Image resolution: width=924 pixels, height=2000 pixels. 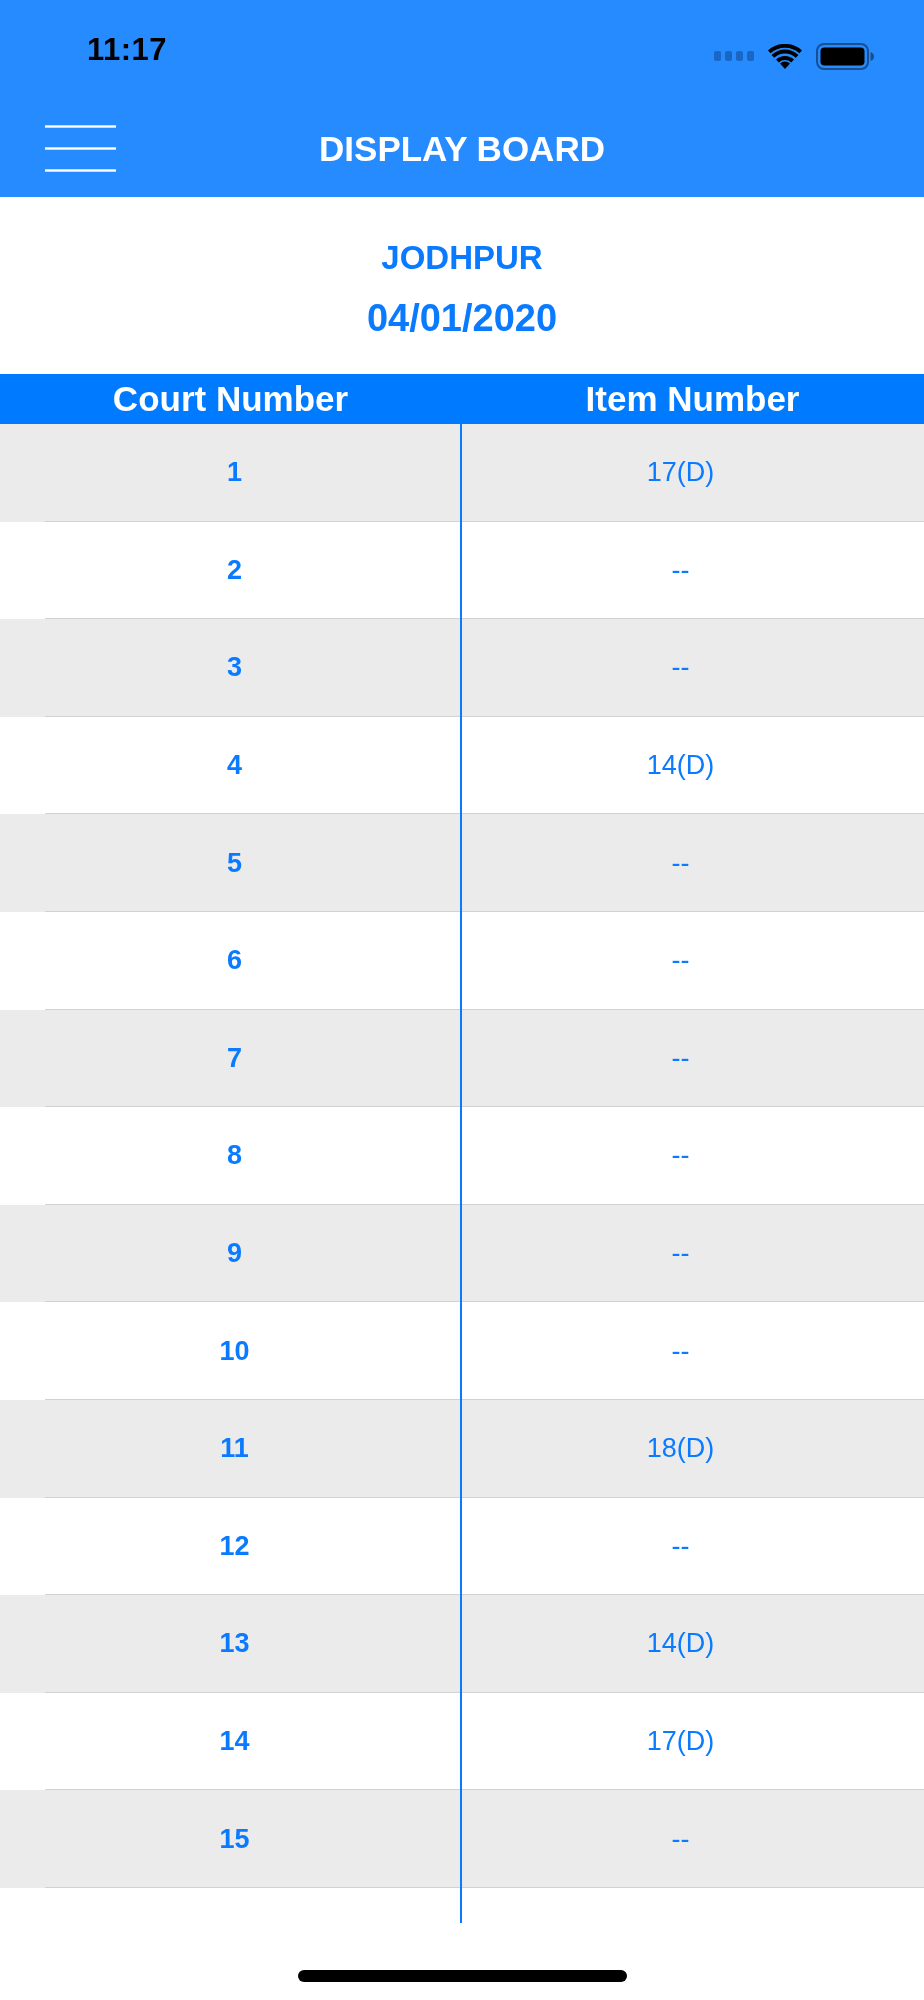 I want to click on menu-button, so click(x=80, y=148).